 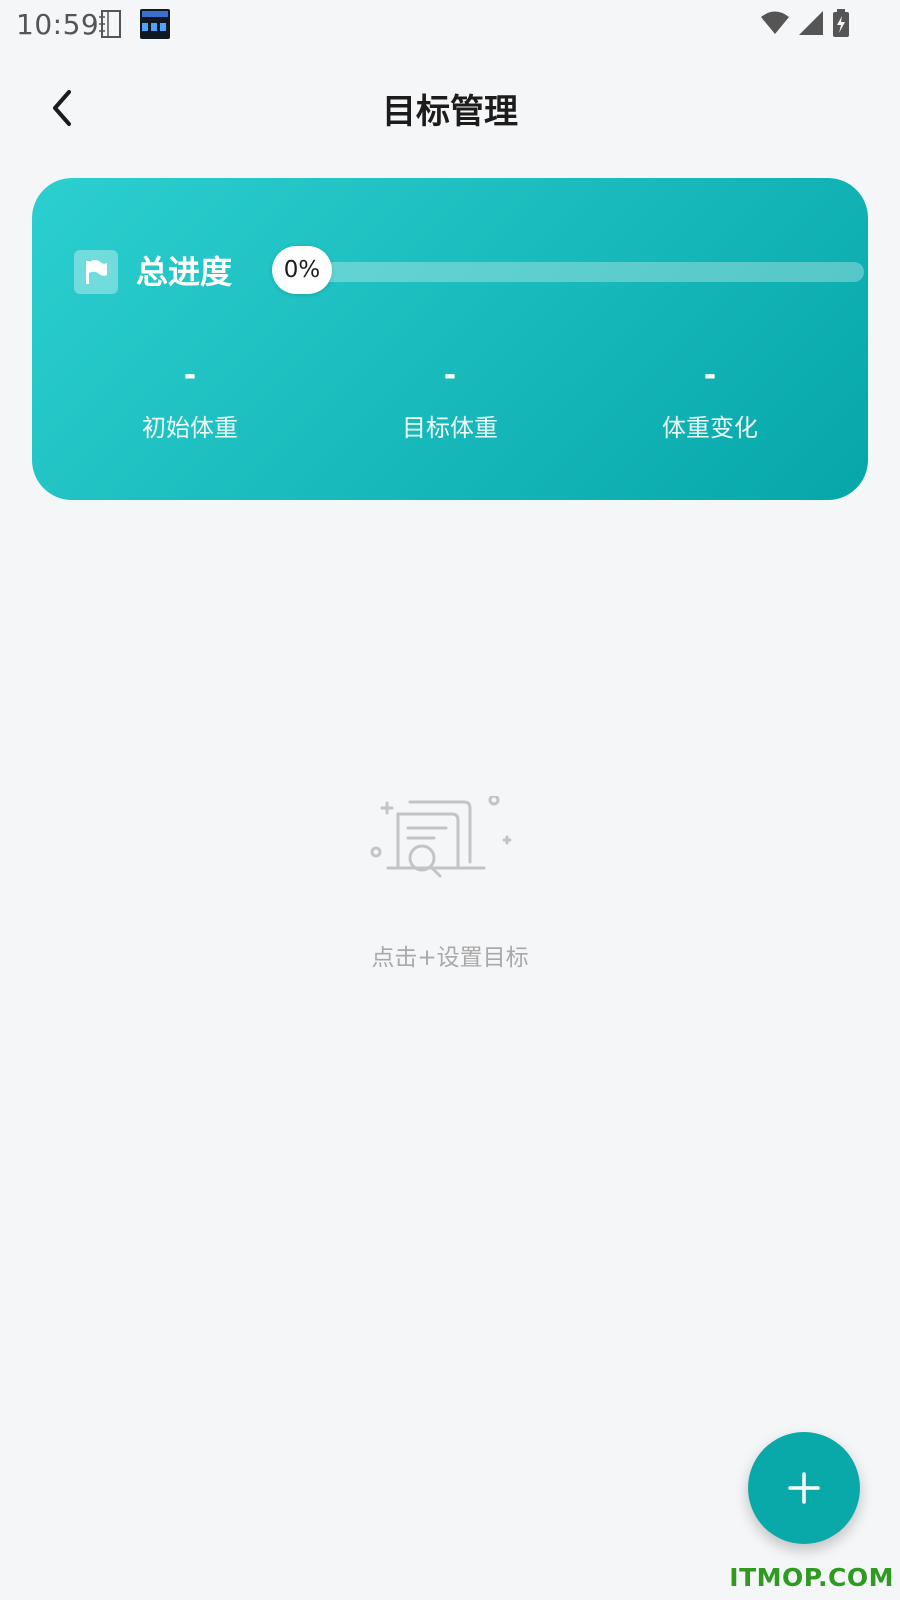 I want to click on status-time: 10:59, so click(x=58, y=24).